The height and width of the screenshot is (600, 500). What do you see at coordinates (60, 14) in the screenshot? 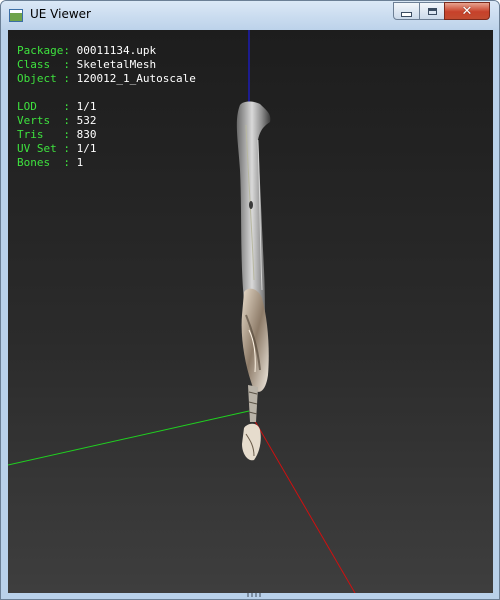
I see `window-title: UE Viewer` at bounding box center [60, 14].